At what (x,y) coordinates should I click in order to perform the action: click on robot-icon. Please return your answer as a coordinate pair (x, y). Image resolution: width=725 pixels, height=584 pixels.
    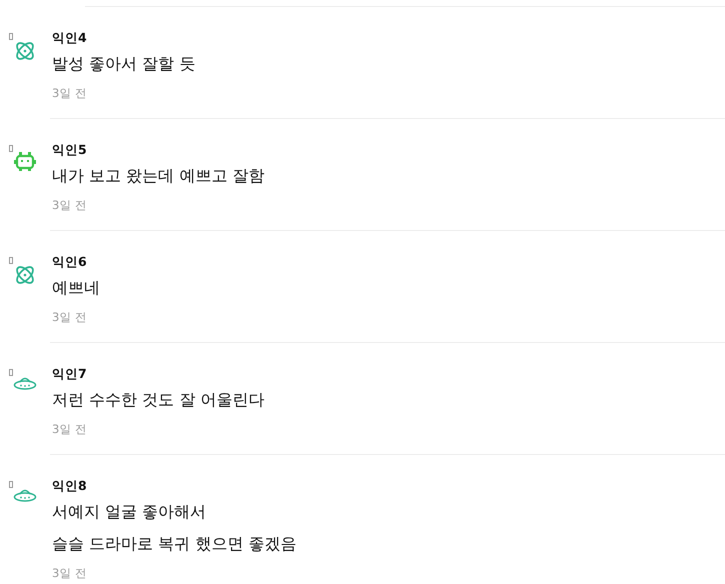
    Looking at the image, I should click on (25, 162).